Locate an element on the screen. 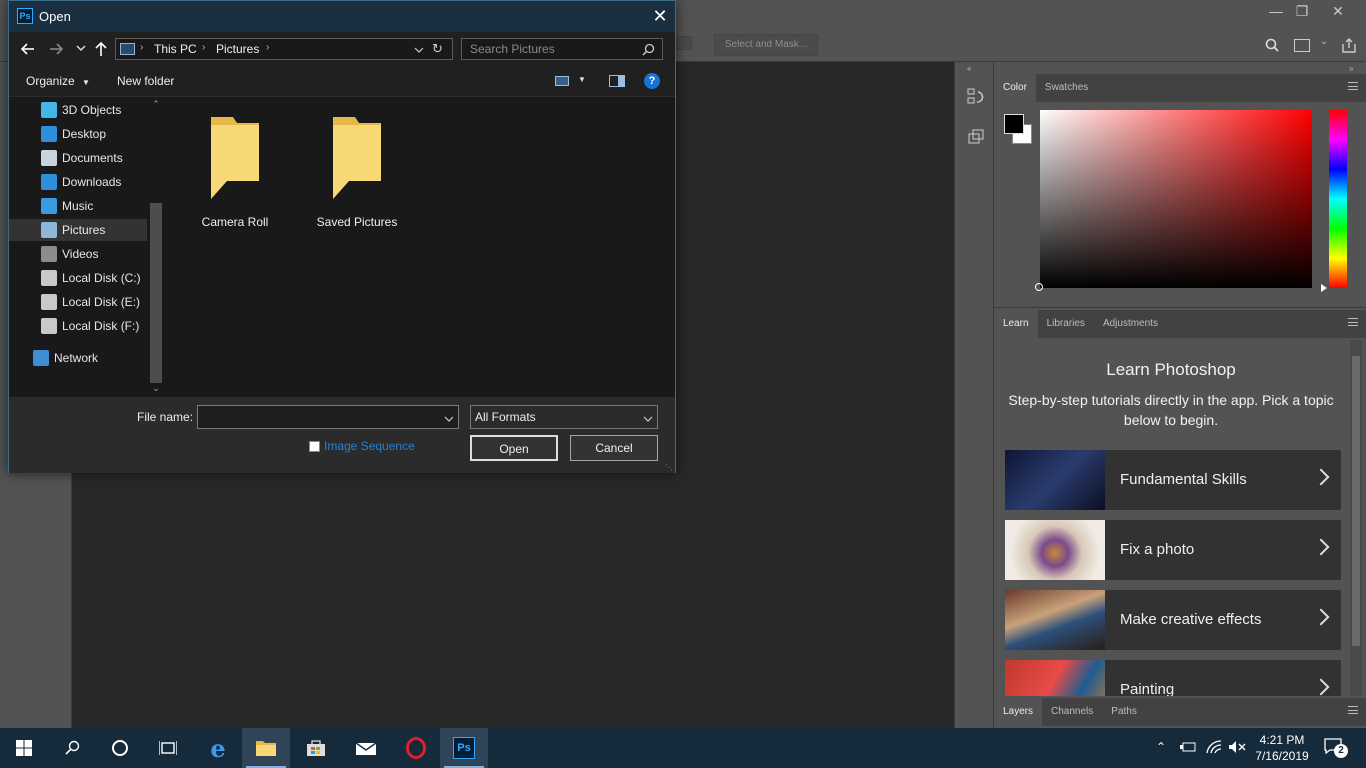 The width and height of the screenshot is (1366, 768). wifi-icon is located at coordinates (1214, 747).